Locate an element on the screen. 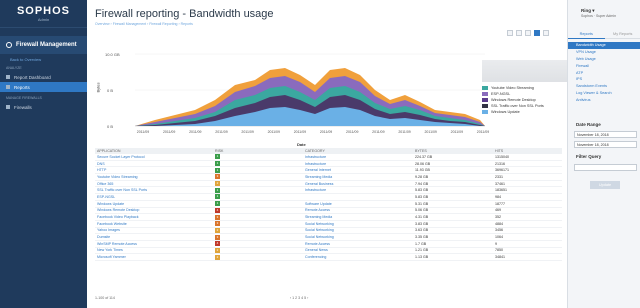 Image resolution: width=640 pixels, height=308 pixels. cell-application: Windows Remote Desktop is located at coordinates (155, 210).